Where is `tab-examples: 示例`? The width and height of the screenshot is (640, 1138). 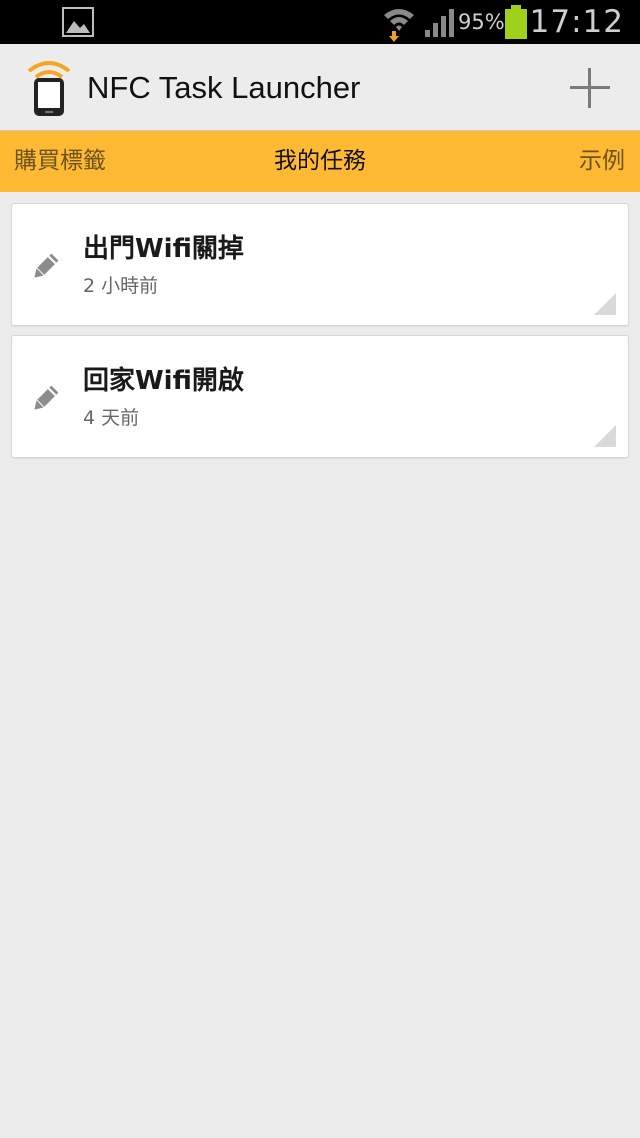 tab-examples: 示例 is located at coordinates (602, 161).